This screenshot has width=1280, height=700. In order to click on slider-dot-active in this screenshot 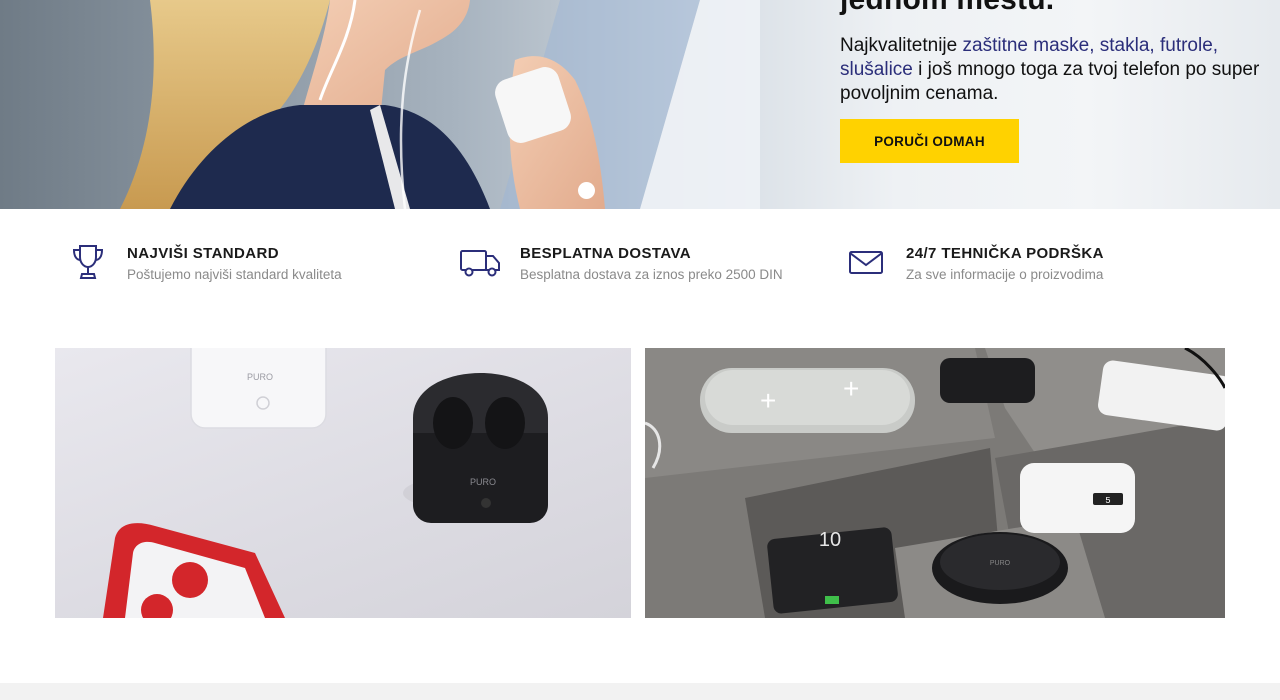, I will do `click(586, 190)`.